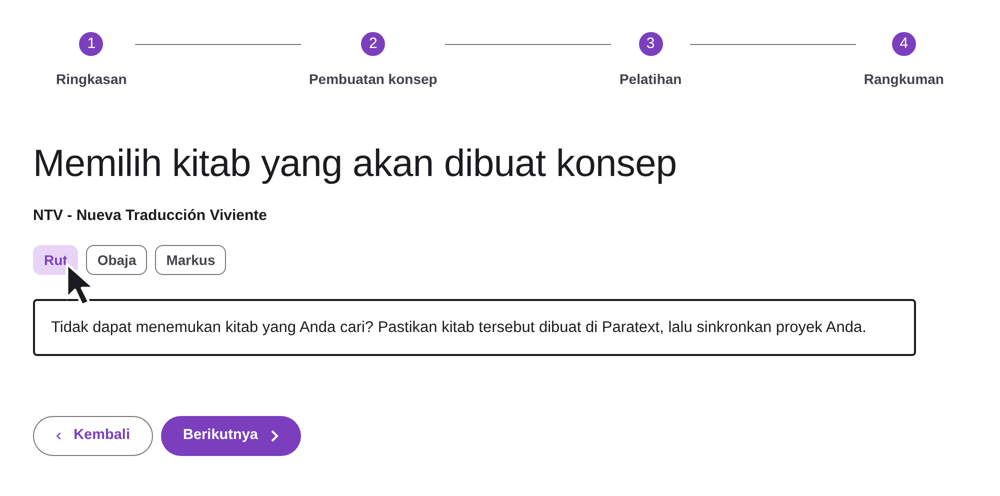 Image resolution: width=1000 pixels, height=496 pixels. I want to click on book-chip: Obaja, so click(117, 260).